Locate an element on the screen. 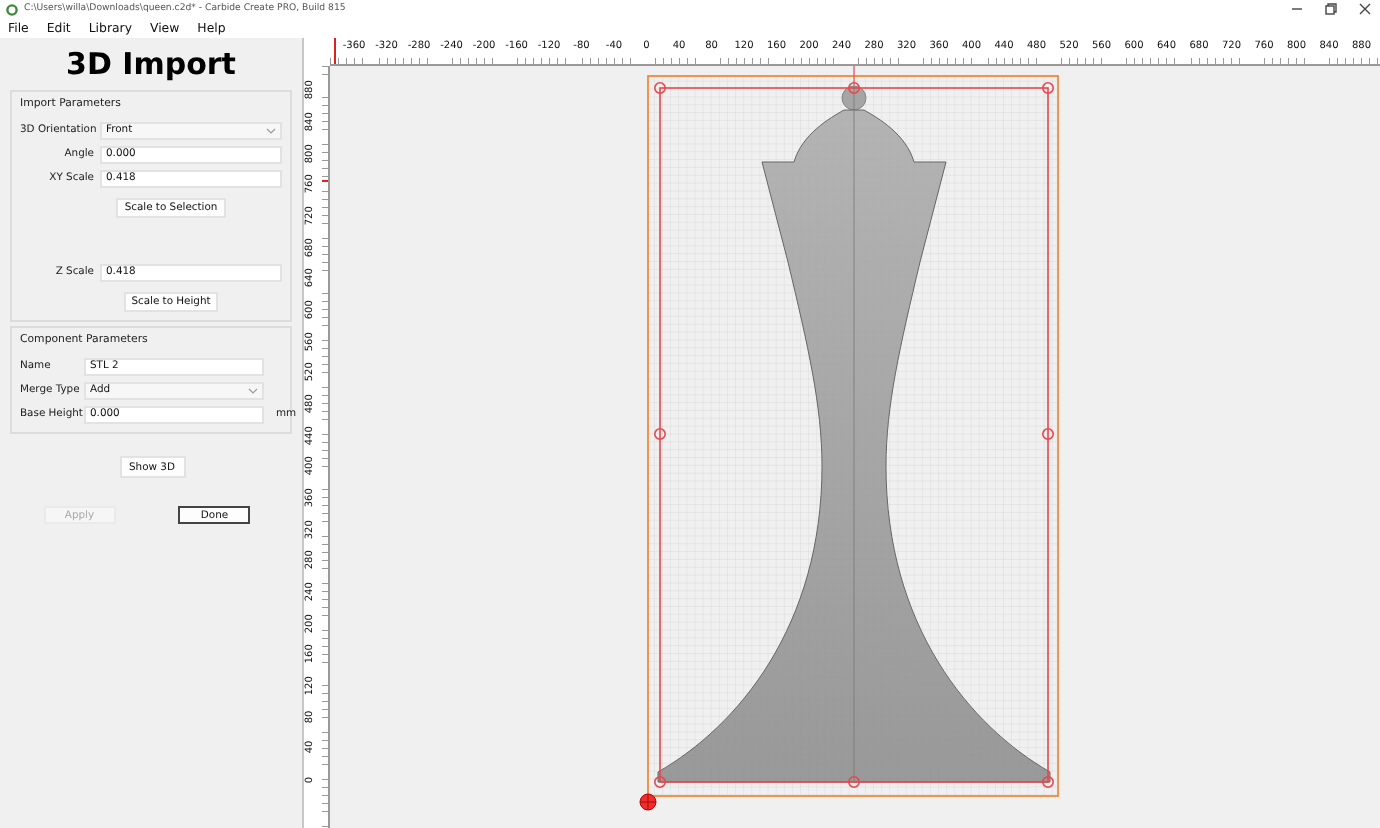 The image size is (1380, 828). minimize-icon is located at coordinates (1297, 9).